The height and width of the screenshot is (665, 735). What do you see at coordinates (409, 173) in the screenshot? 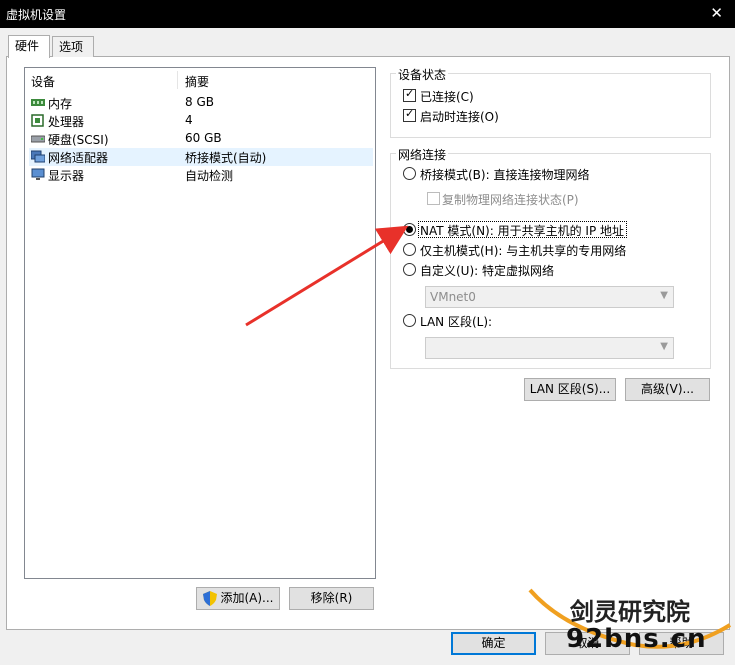
I see `bridged-radio` at bounding box center [409, 173].